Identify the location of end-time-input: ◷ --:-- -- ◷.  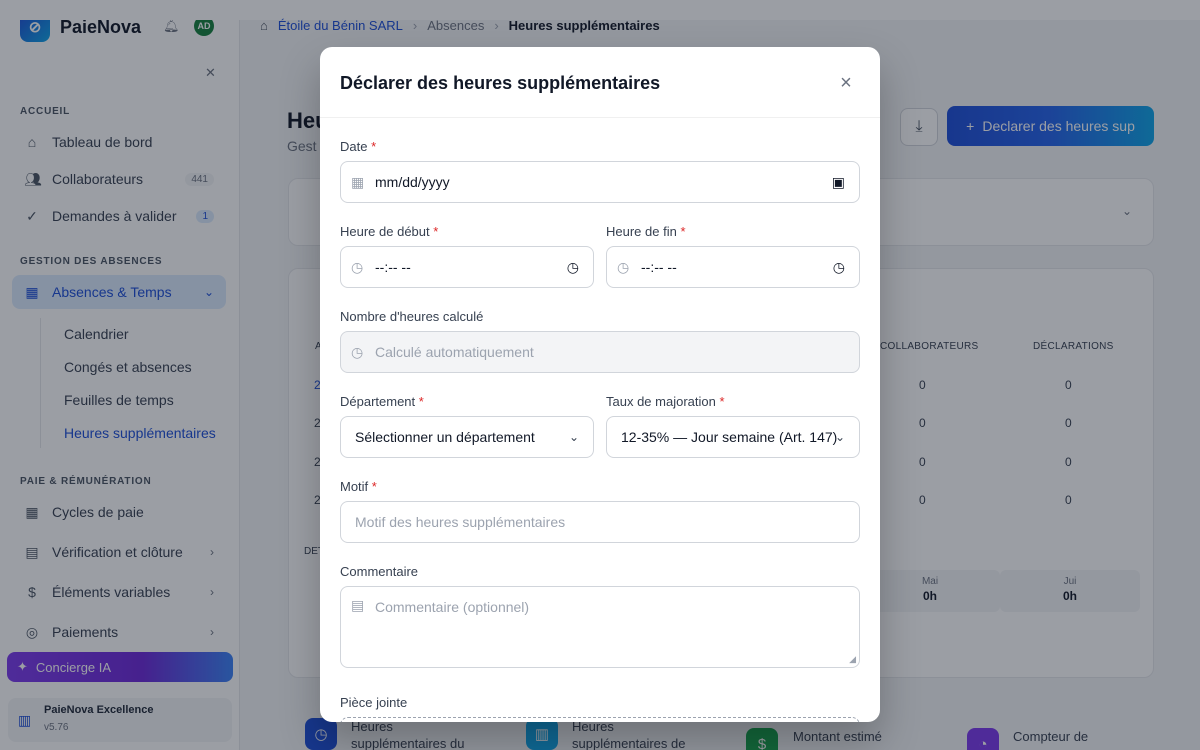
(733, 267).